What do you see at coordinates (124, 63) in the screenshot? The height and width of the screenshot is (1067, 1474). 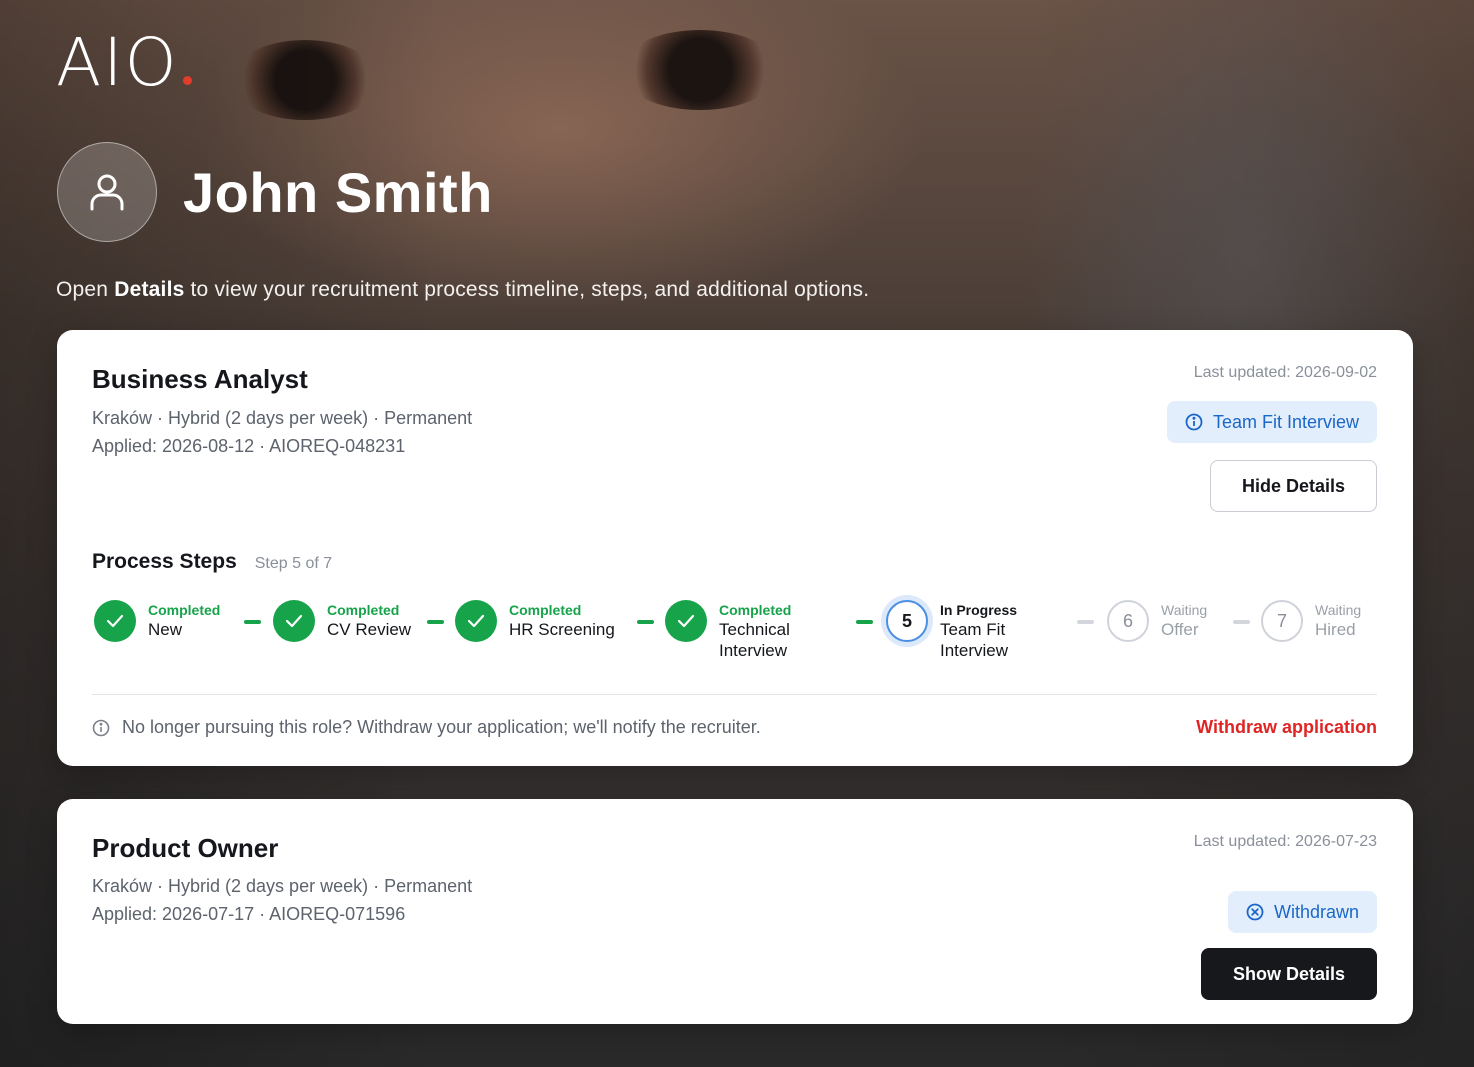 I see `brand-logo: AIO` at bounding box center [124, 63].